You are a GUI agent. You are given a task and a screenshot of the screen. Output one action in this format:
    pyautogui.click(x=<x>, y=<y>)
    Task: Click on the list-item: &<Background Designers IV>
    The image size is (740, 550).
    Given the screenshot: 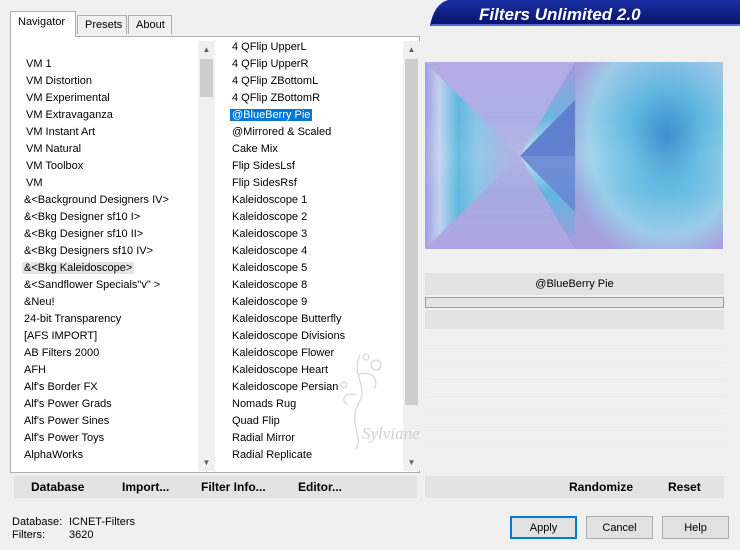 What is the action you would take?
    pyautogui.click(x=106, y=200)
    